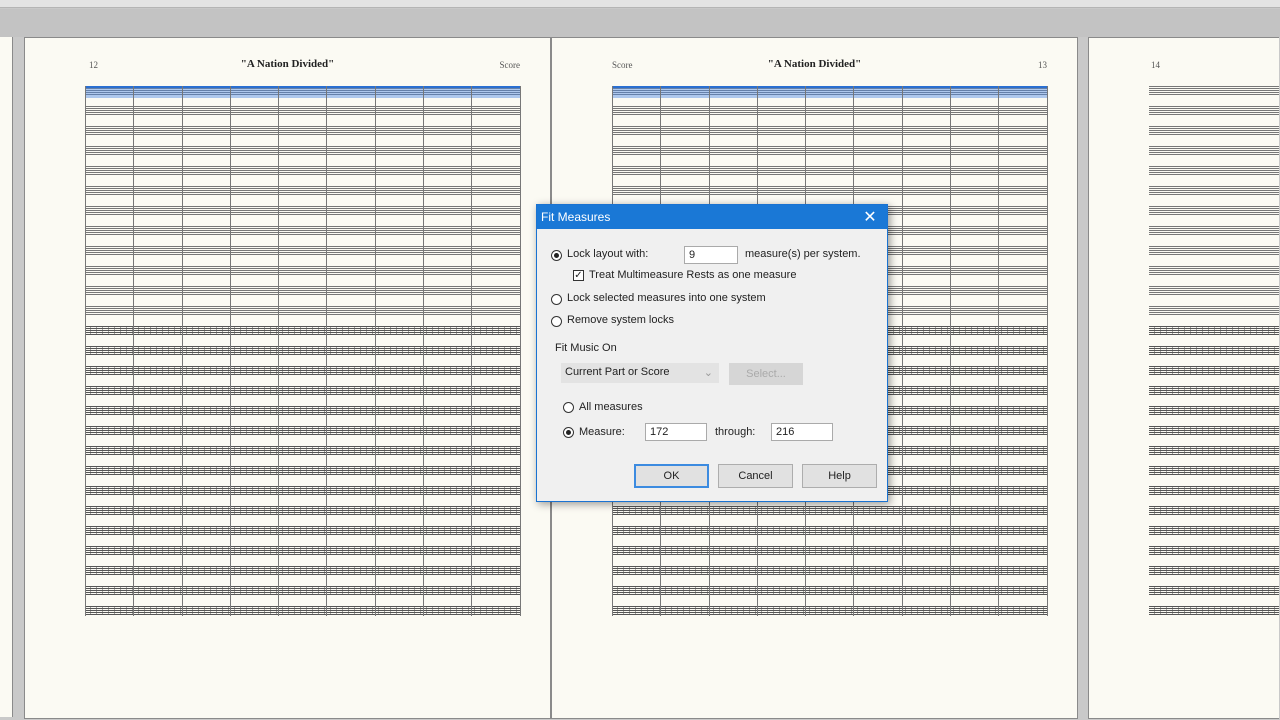 The width and height of the screenshot is (1280, 720). Describe the element at coordinates (556, 321) in the screenshot. I see `remove-locks-radio` at that location.